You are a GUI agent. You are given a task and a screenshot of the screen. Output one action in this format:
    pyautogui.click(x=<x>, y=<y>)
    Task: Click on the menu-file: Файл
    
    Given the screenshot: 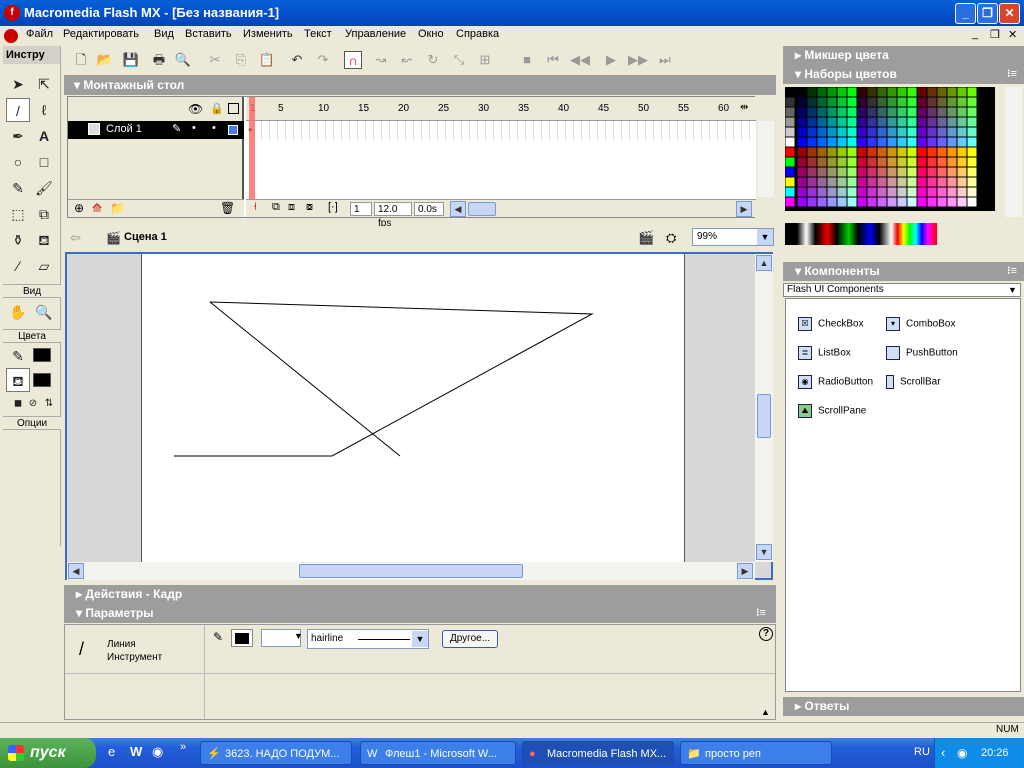 What is the action you would take?
    pyautogui.click(x=39, y=34)
    